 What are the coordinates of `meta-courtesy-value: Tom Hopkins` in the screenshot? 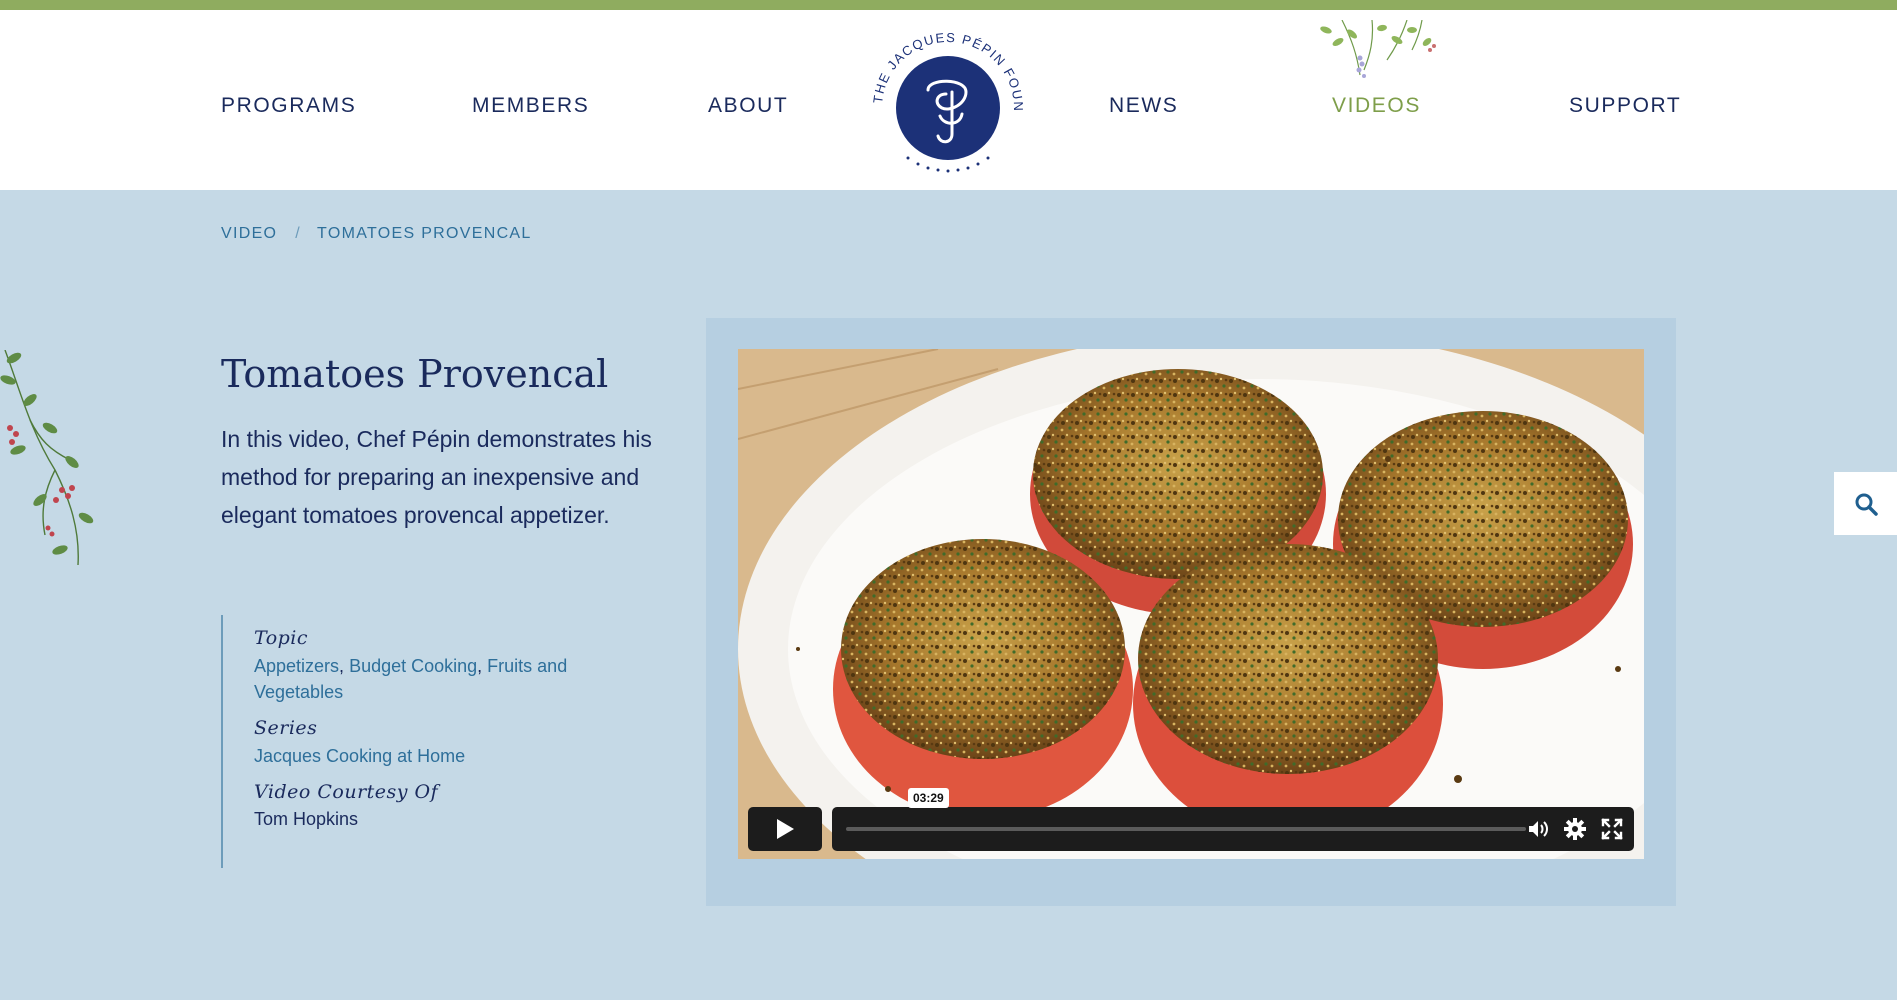 It's located at (306, 819).